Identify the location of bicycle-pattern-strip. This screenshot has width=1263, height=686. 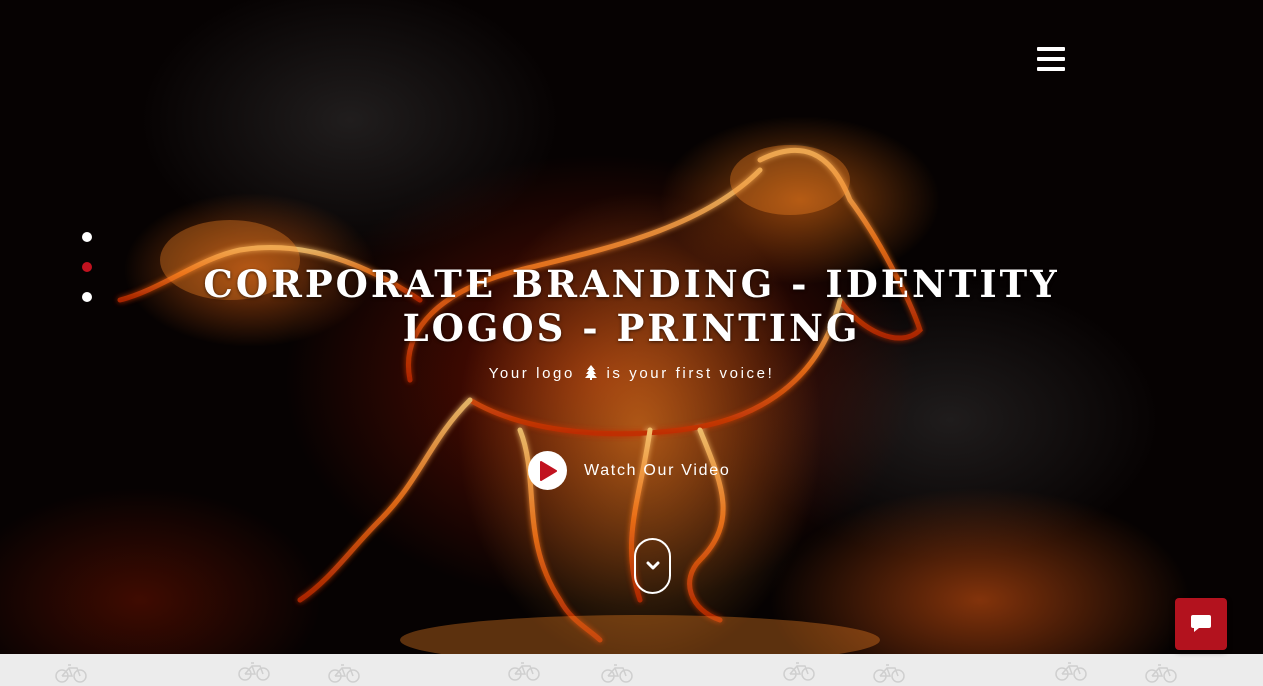
(631, 670).